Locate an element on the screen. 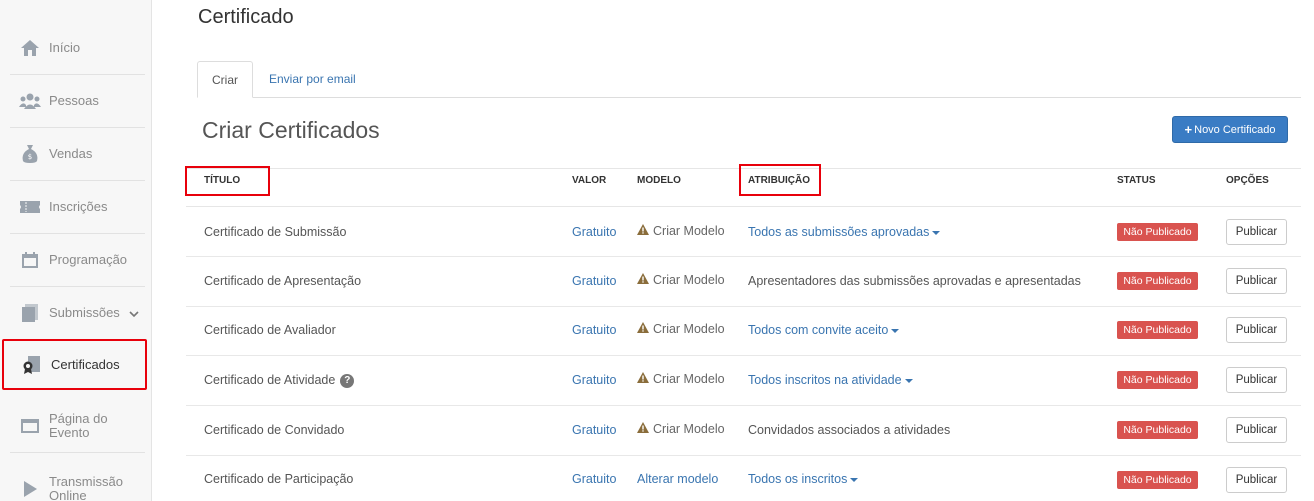 This screenshot has height=501, width=1314. certificate-icon is located at coordinates (32, 365).